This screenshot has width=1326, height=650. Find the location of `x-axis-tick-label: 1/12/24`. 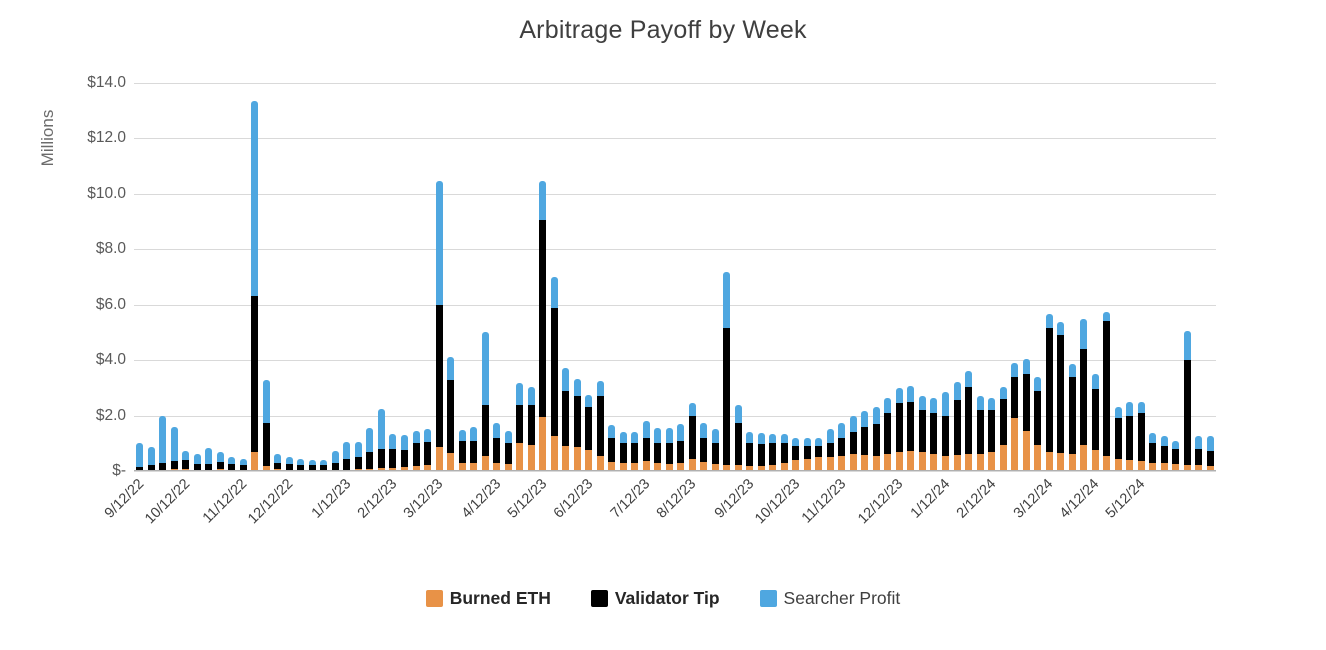

x-axis-tick-label: 1/12/24 is located at coordinates (930, 499).